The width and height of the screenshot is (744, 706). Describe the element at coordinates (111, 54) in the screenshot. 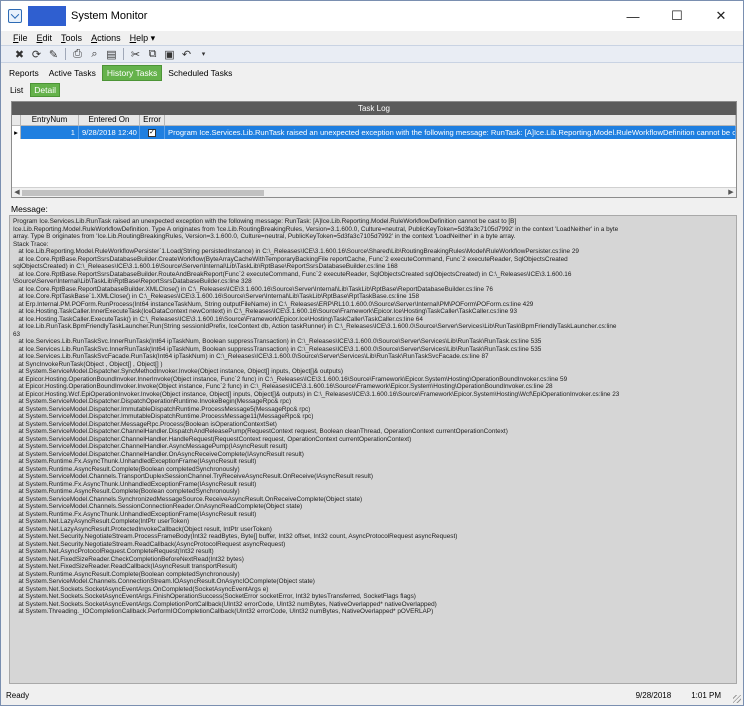

I see `export-icon: ▤` at that location.